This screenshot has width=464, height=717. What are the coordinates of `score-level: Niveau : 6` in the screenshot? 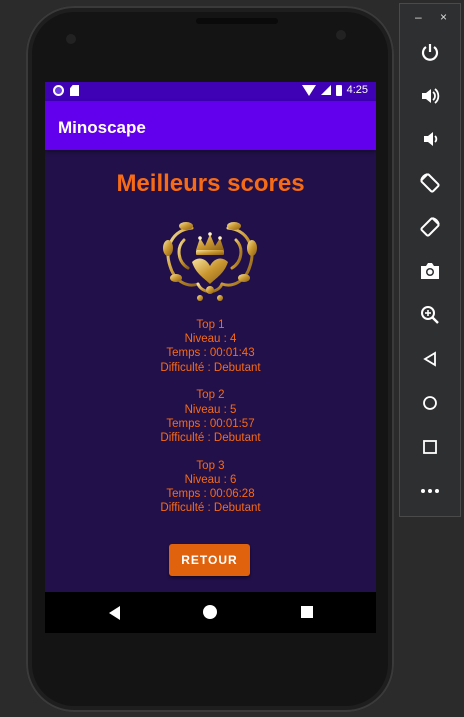 It's located at (210, 479).